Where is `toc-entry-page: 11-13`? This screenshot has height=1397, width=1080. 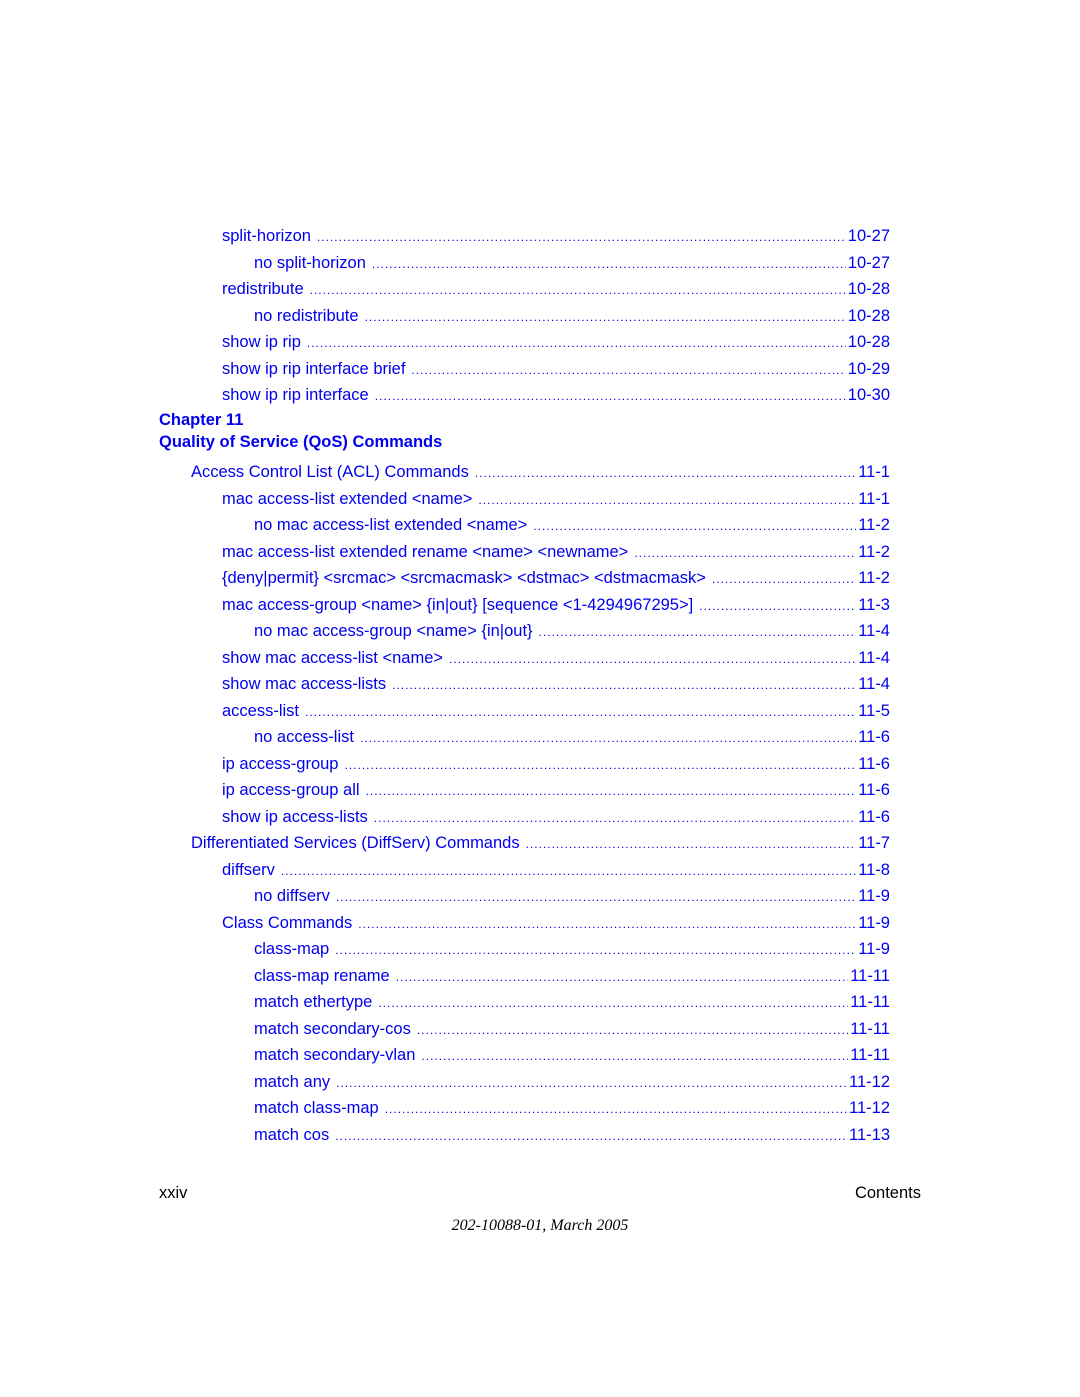 toc-entry-page: 11-13 is located at coordinates (869, 1134).